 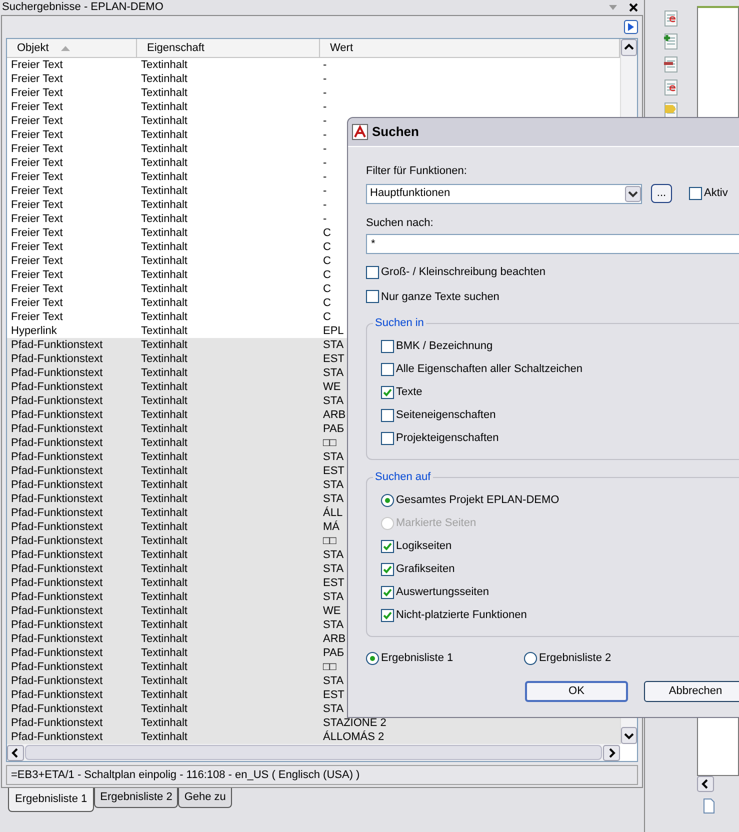 What do you see at coordinates (334, 639) in the screenshot?
I see `table-cell-text: ARB` at bounding box center [334, 639].